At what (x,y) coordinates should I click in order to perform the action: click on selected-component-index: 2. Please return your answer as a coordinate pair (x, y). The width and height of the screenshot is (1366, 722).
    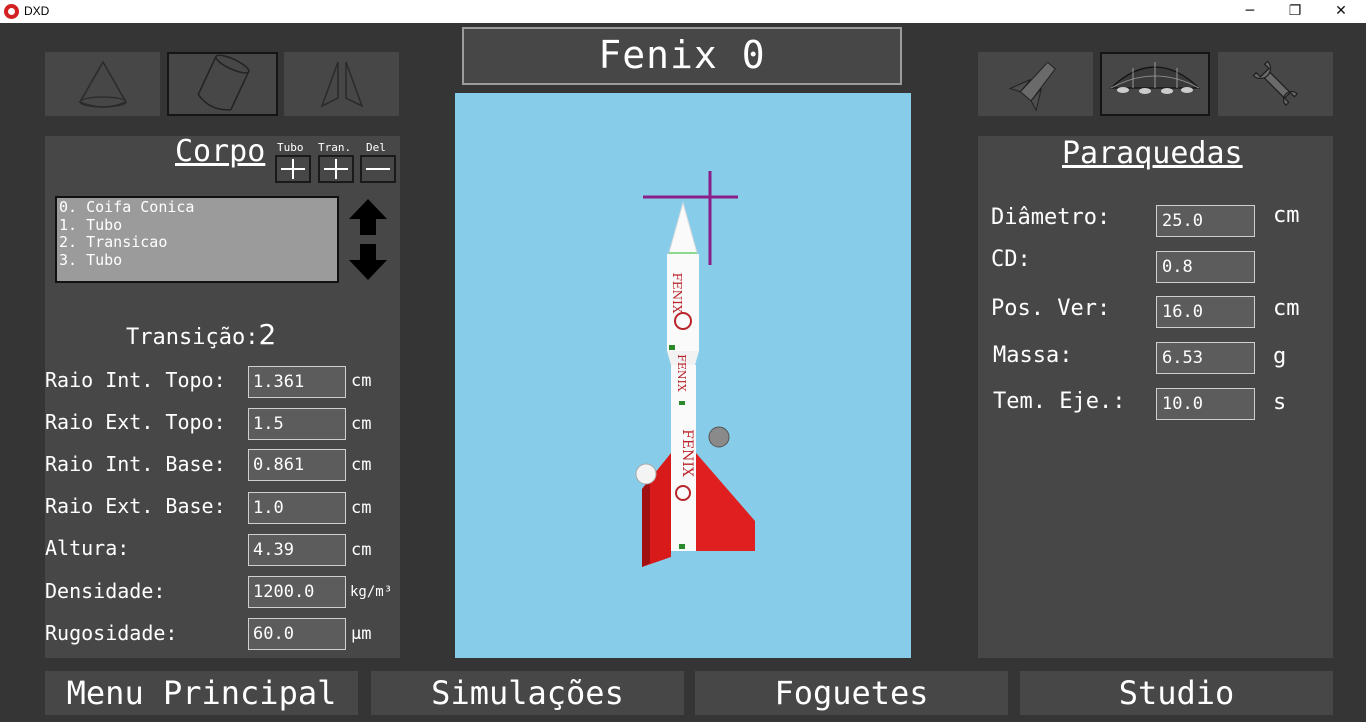
    Looking at the image, I should click on (267, 334).